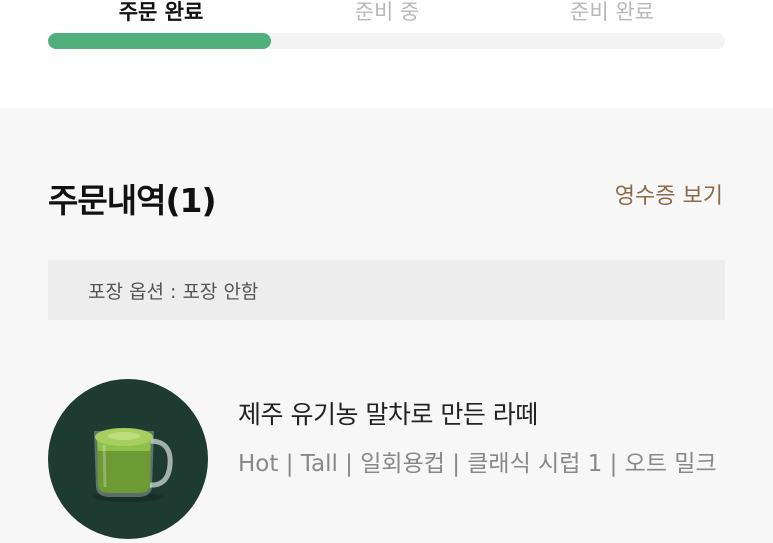  I want to click on packing-option-box: 포장 옵션 : 포장 안함, so click(386, 290).